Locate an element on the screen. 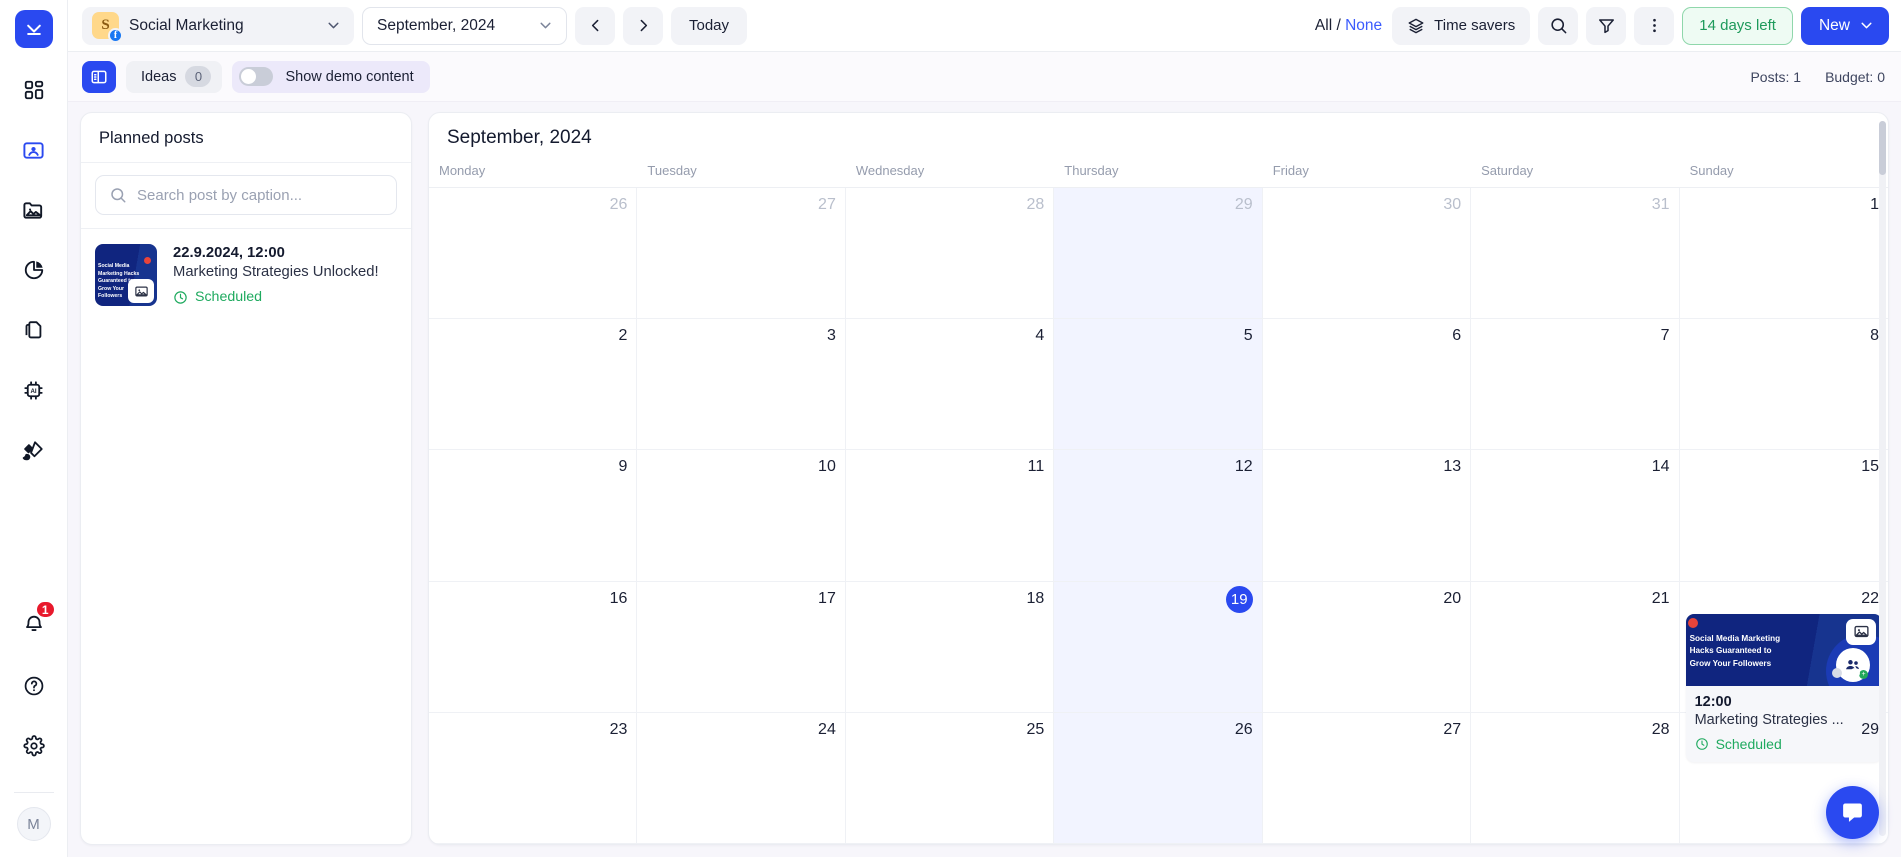 The image size is (1901, 857). sidebar-item-pages is located at coordinates (34, 330).